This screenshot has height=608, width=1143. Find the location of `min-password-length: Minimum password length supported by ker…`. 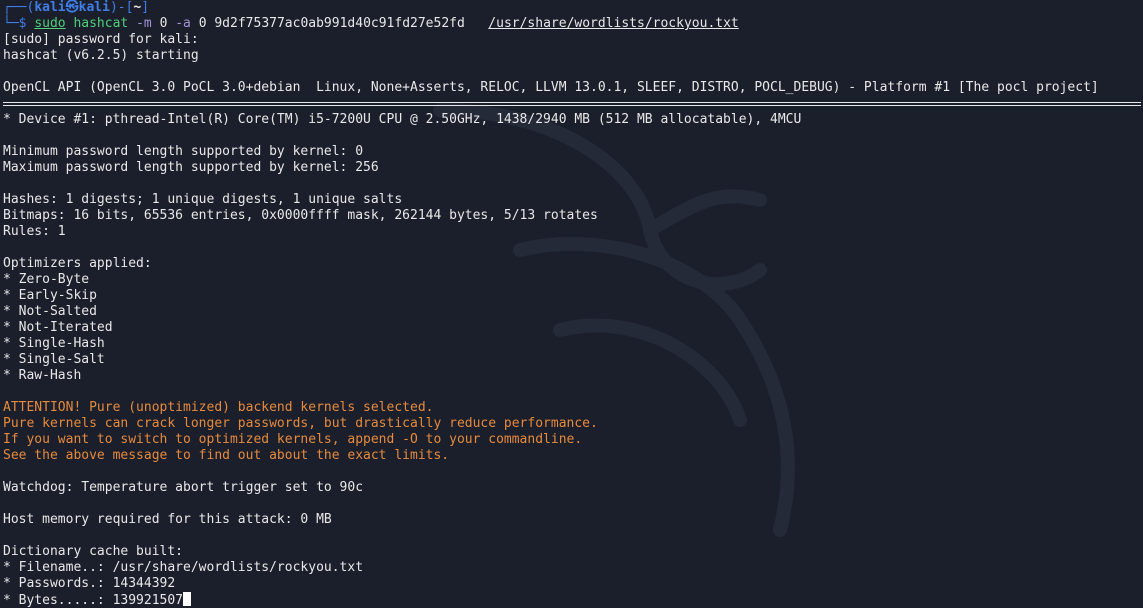

min-password-length: Minimum password length supported by ker… is located at coordinates (183, 151).